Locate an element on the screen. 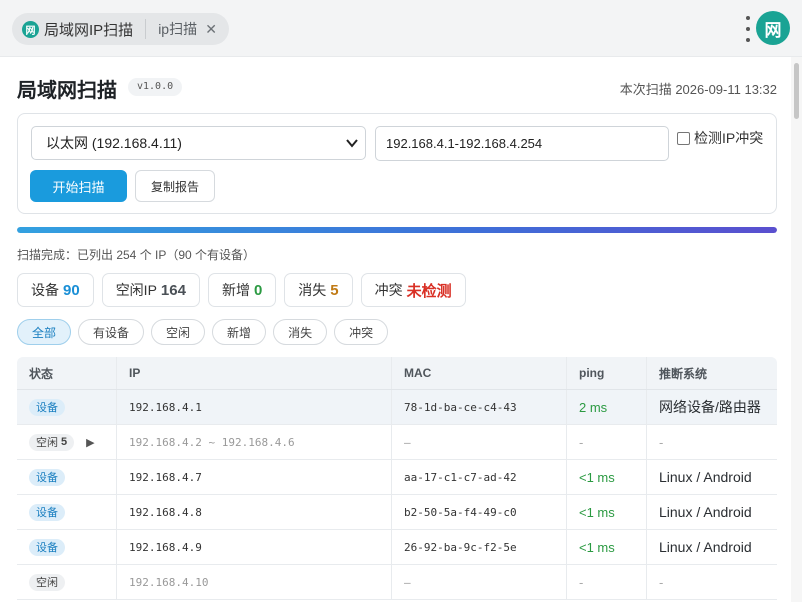  col-header-os: 推断系统 is located at coordinates (712, 373).